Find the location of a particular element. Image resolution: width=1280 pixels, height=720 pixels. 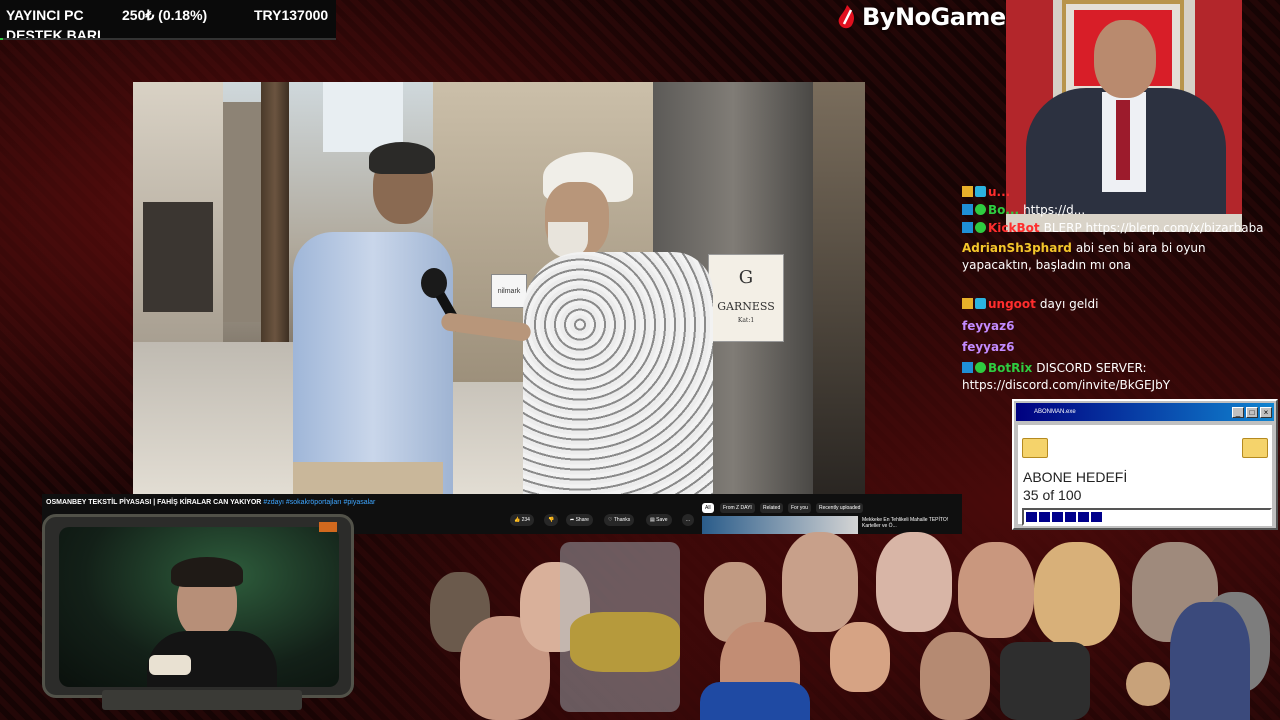

streamer-hair is located at coordinates (207, 572).